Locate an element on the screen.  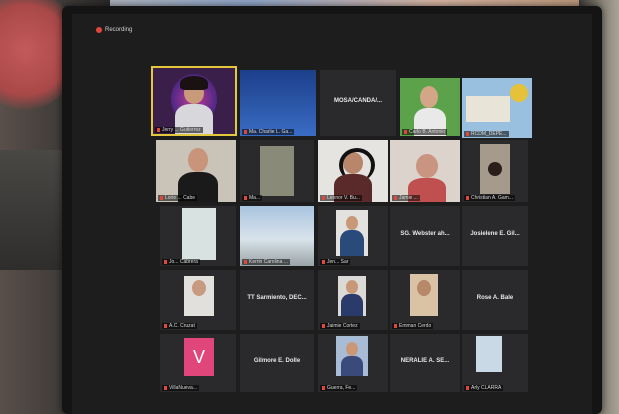
video-tile: Emman Cerdo is located at coordinates (425, 300).